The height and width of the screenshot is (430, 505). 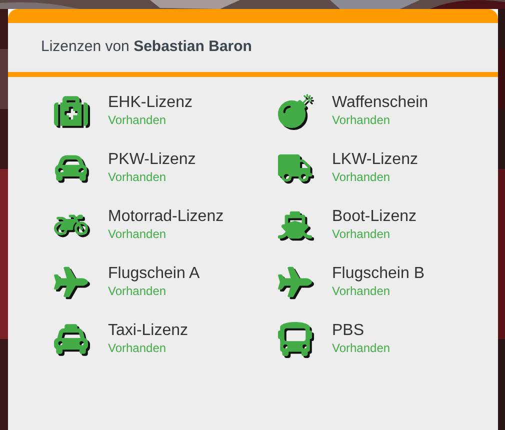 I want to click on license-name: PBS, so click(x=349, y=331).